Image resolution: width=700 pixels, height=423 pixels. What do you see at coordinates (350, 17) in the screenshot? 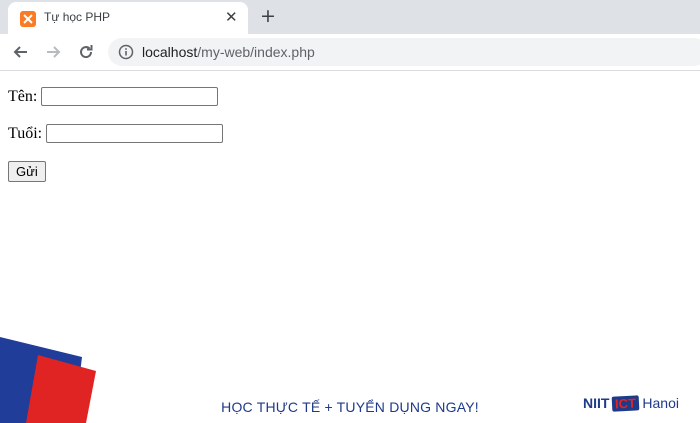
I see `tab-strip: Tự học PHP ✕ +` at bounding box center [350, 17].